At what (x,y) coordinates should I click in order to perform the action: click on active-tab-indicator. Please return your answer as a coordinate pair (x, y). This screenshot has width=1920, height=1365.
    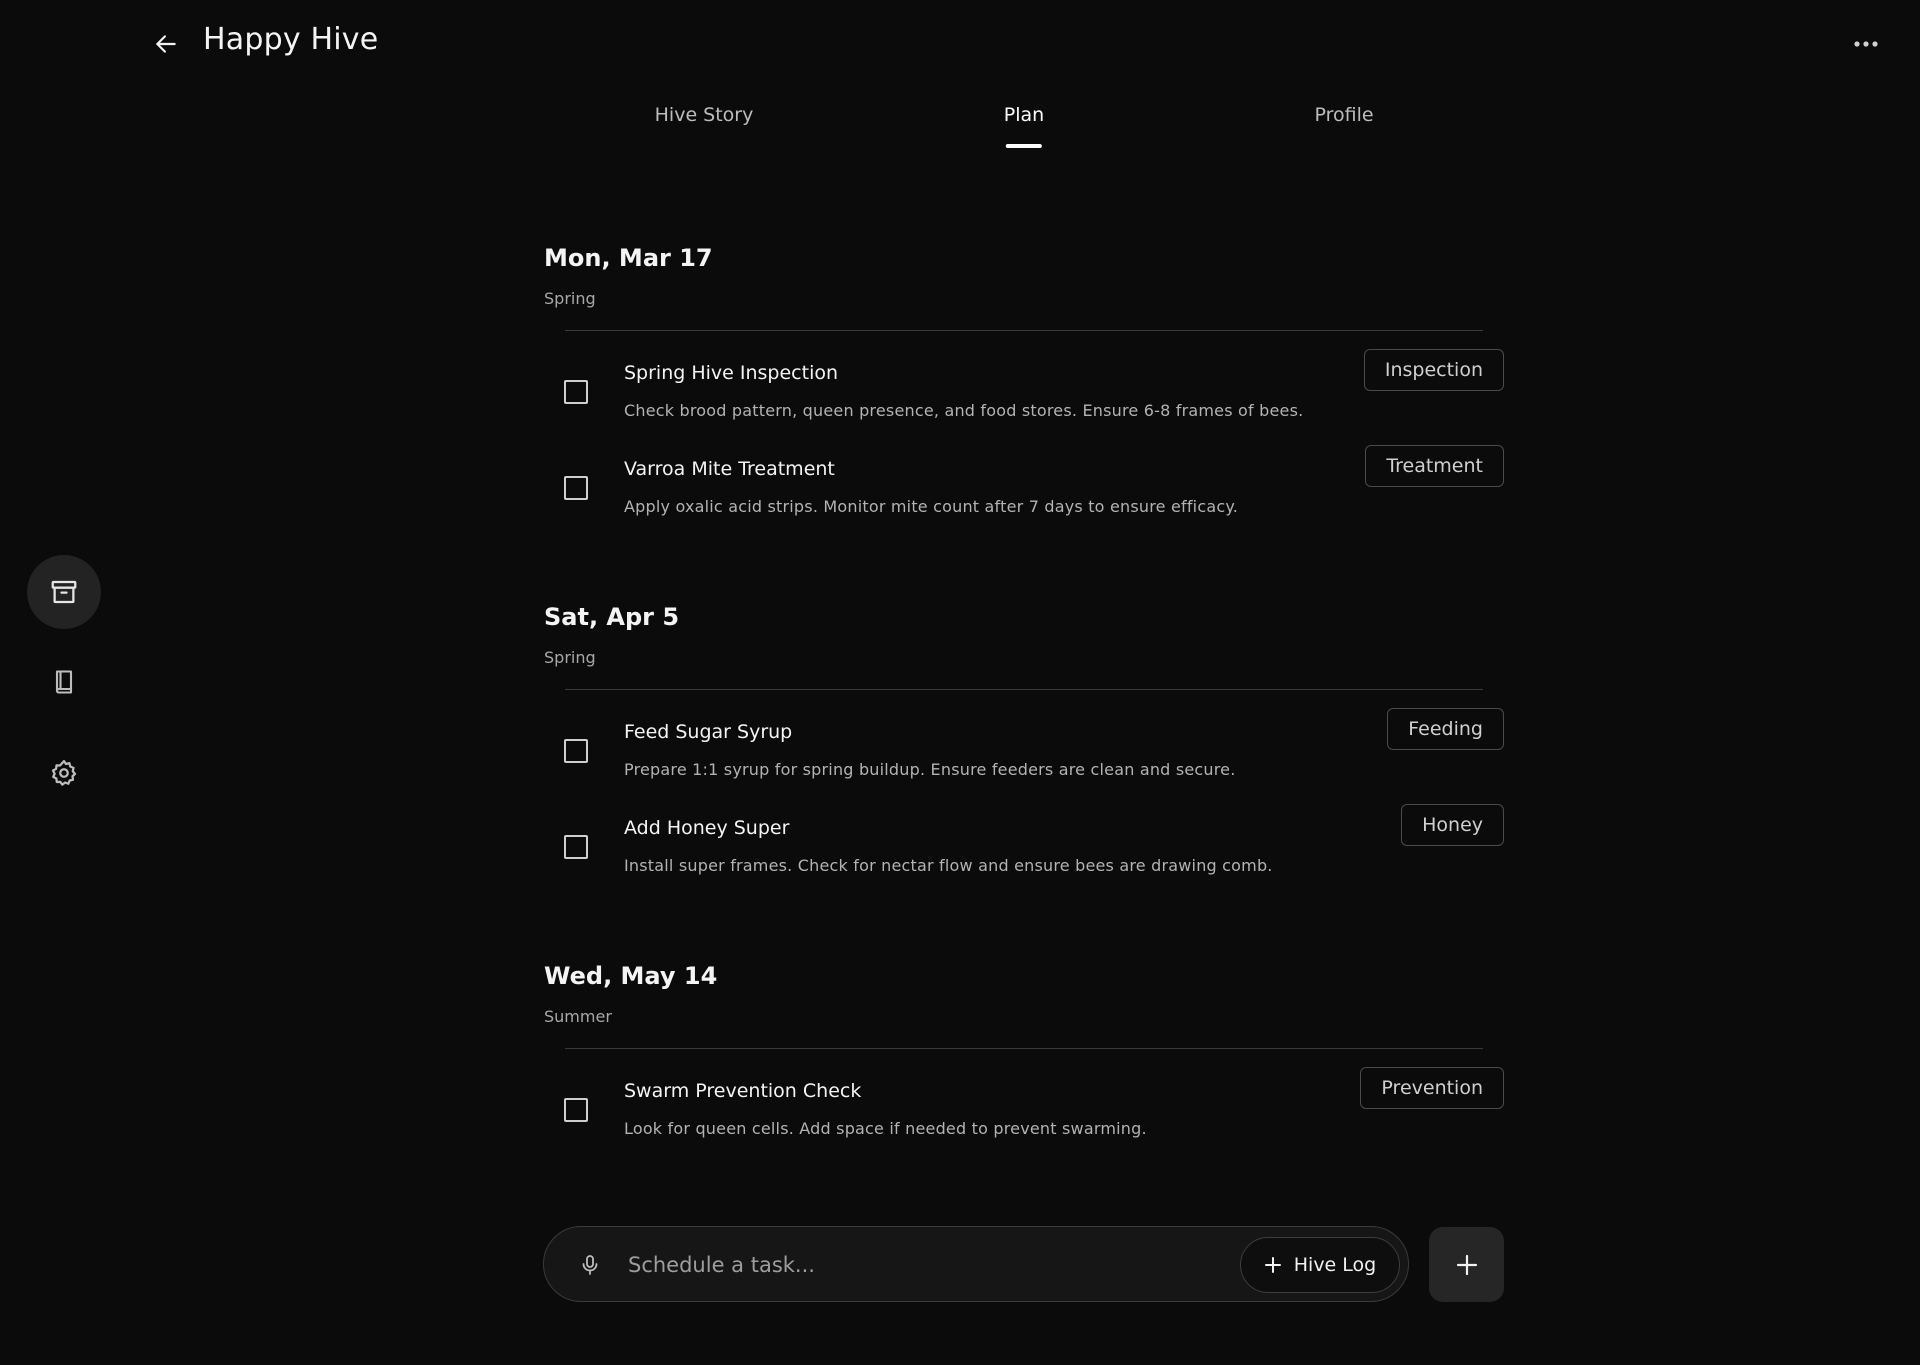
    Looking at the image, I should click on (1023, 146).